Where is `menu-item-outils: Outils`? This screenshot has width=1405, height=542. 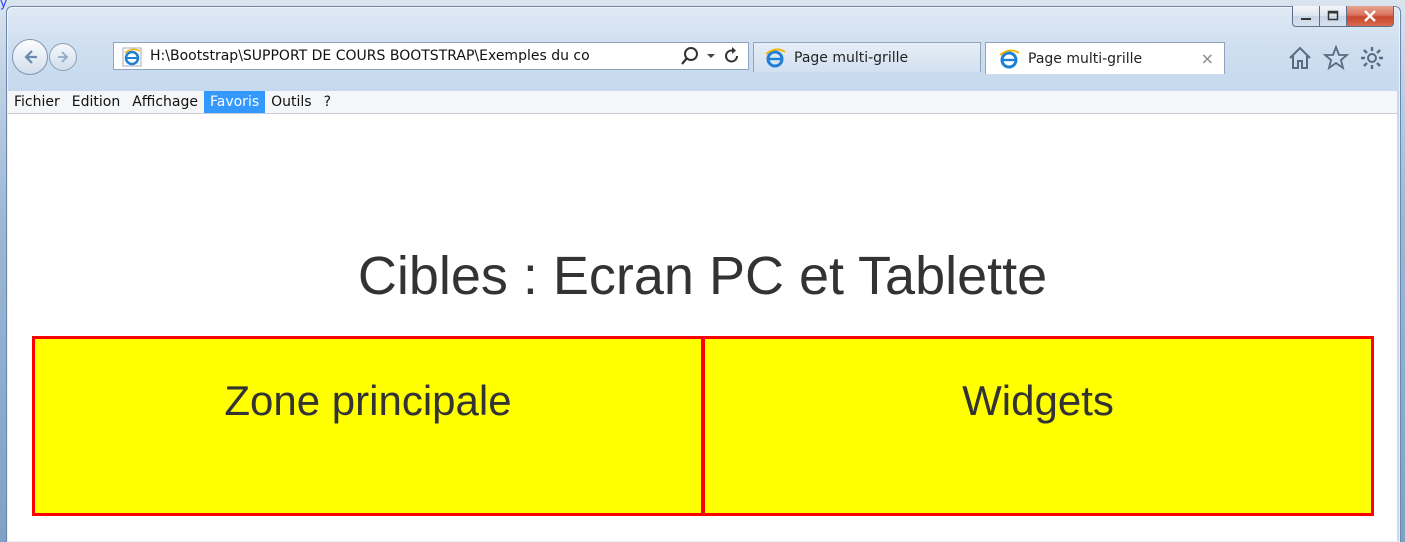 menu-item-outils: Outils is located at coordinates (291, 102).